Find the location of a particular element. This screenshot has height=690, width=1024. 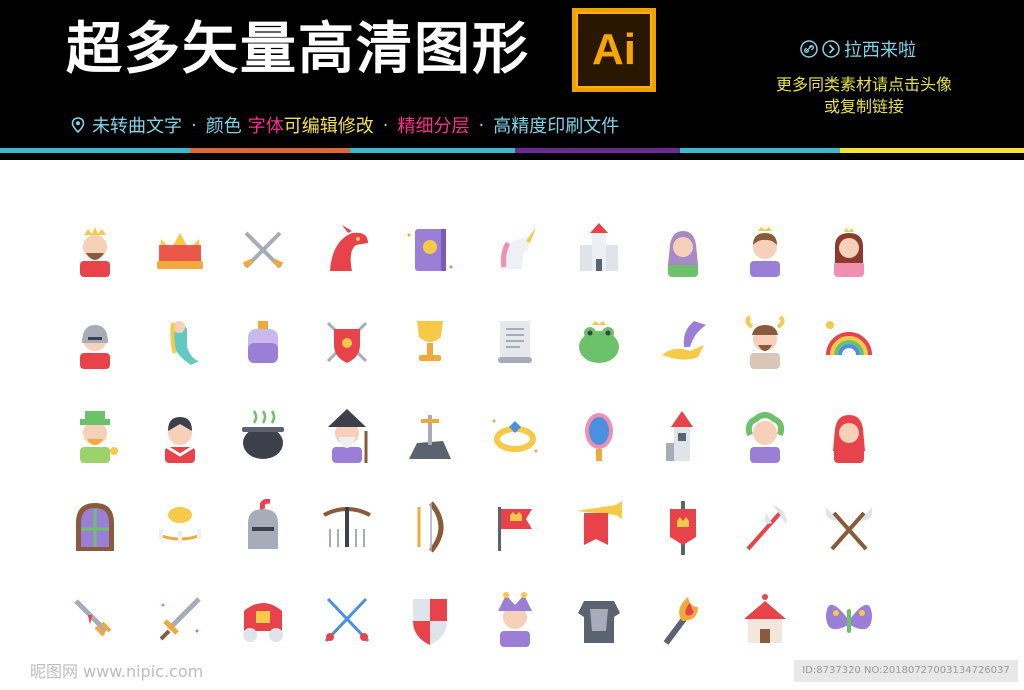

promo-line: 更多同类素材请点击头像 is located at coordinates (863, 84).